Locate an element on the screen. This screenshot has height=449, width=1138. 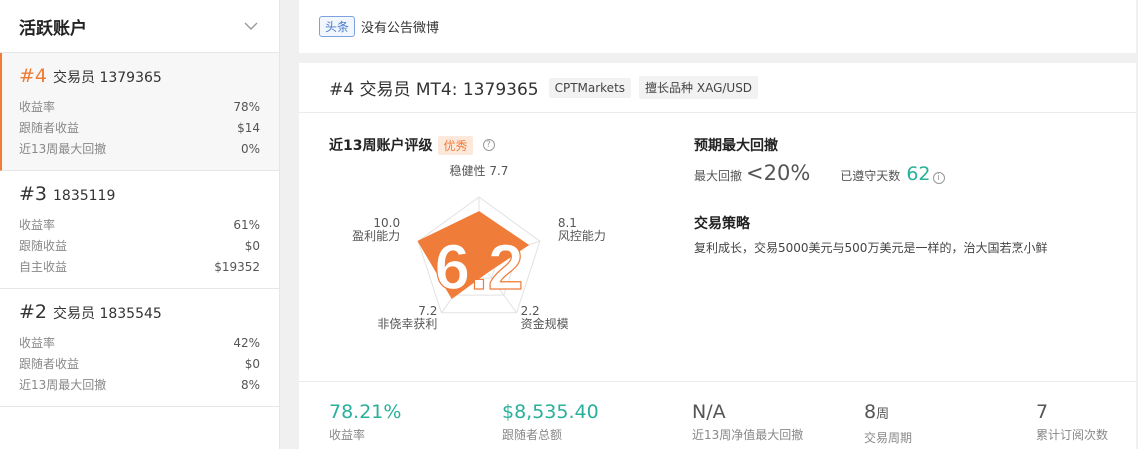
strategy-title: 交易策略 is located at coordinates (722, 224).